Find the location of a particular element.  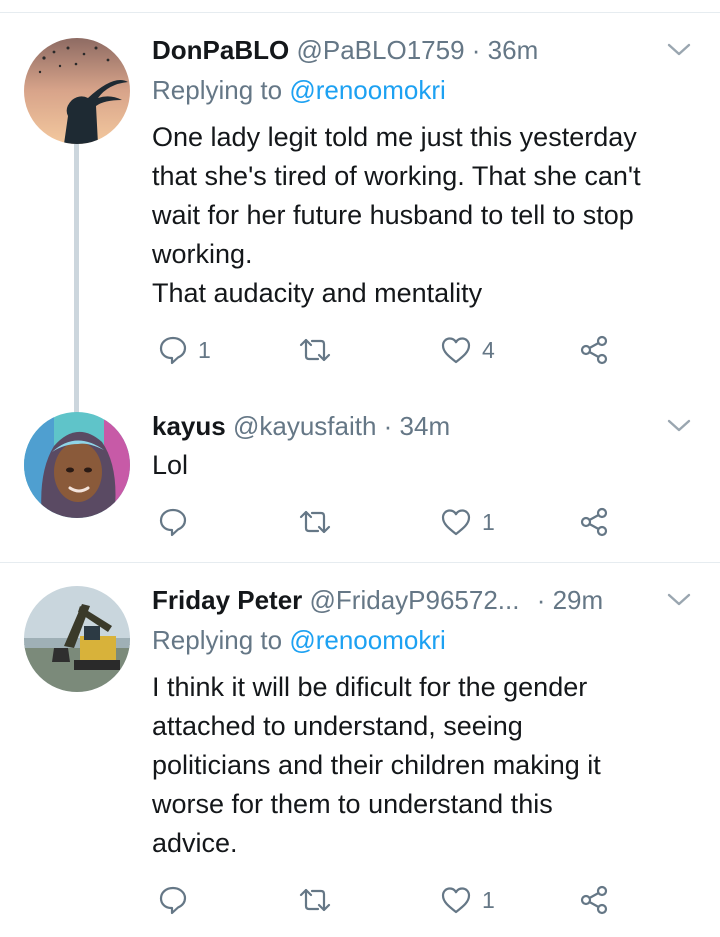

tweet-header: kayus @kayusfaith · 34m is located at coordinates (301, 426).